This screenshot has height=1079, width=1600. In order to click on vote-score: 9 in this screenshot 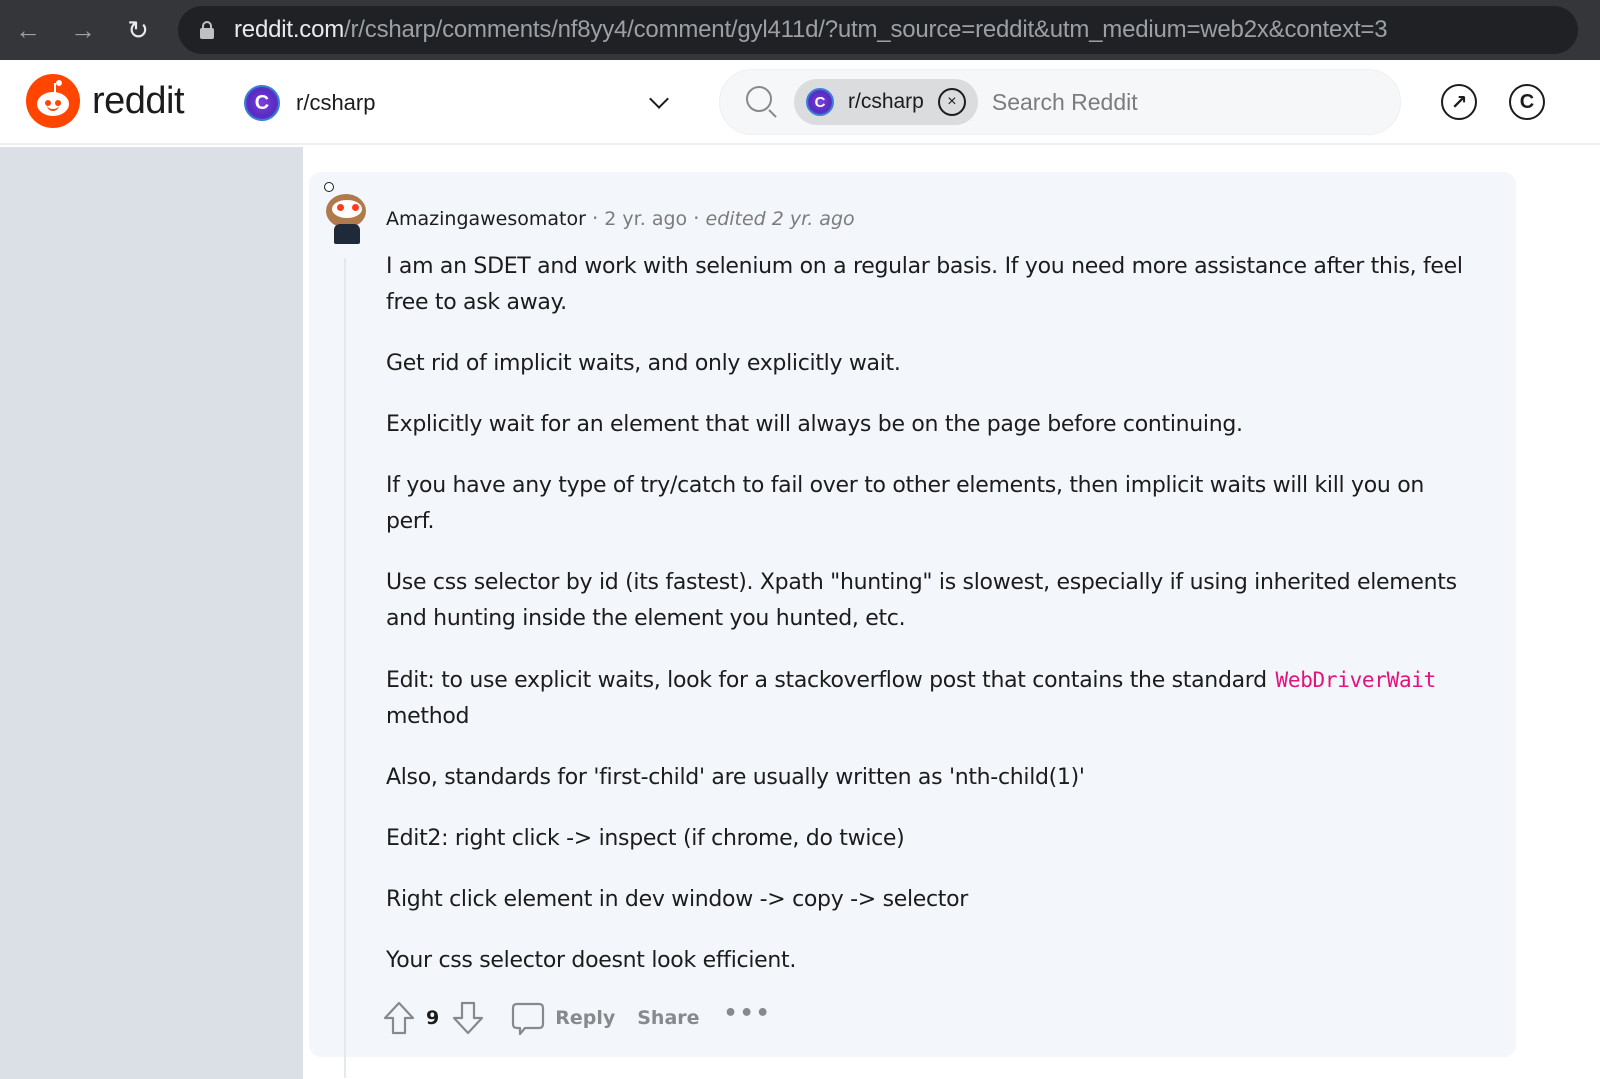, I will do `click(433, 1018)`.